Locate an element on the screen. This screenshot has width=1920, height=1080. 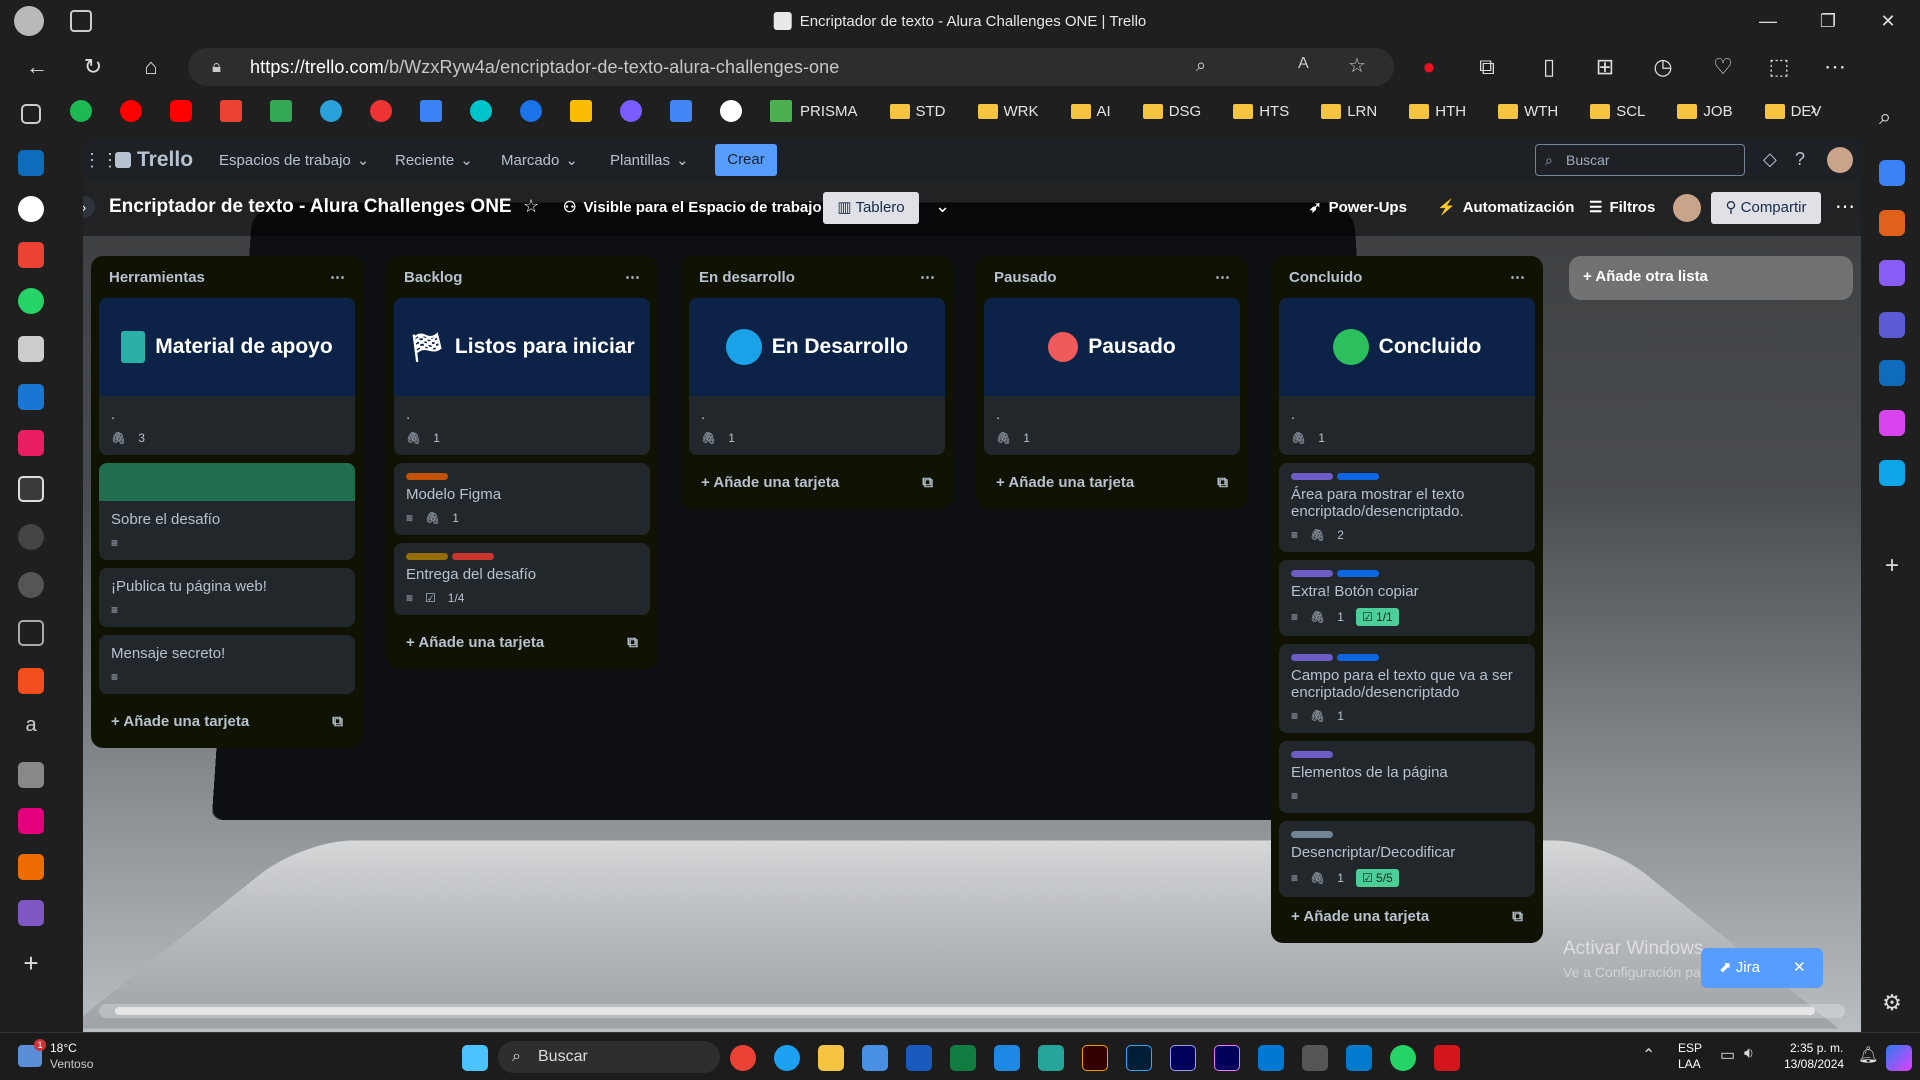
tab-pink-icon is located at coordinates (31, 443).